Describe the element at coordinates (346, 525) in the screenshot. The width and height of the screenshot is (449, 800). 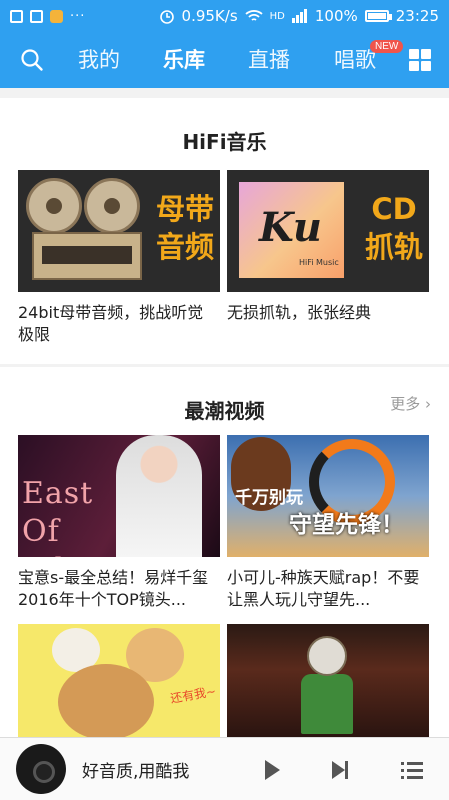
I see `thumb-text: 守望先锋！` at that location.